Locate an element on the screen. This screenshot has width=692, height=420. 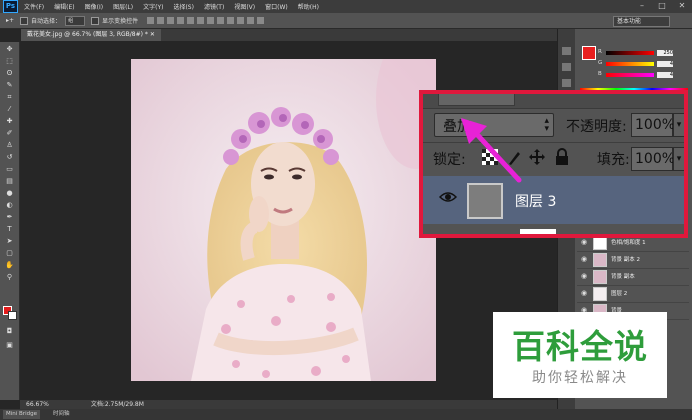
minimize-icon: – is located at coordinates (642, 6).